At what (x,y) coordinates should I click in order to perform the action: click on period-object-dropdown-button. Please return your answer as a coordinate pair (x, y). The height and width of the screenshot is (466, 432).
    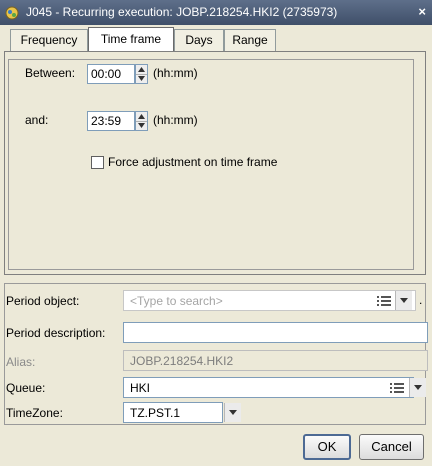
    Looking at the image, I should click on (403, 300).